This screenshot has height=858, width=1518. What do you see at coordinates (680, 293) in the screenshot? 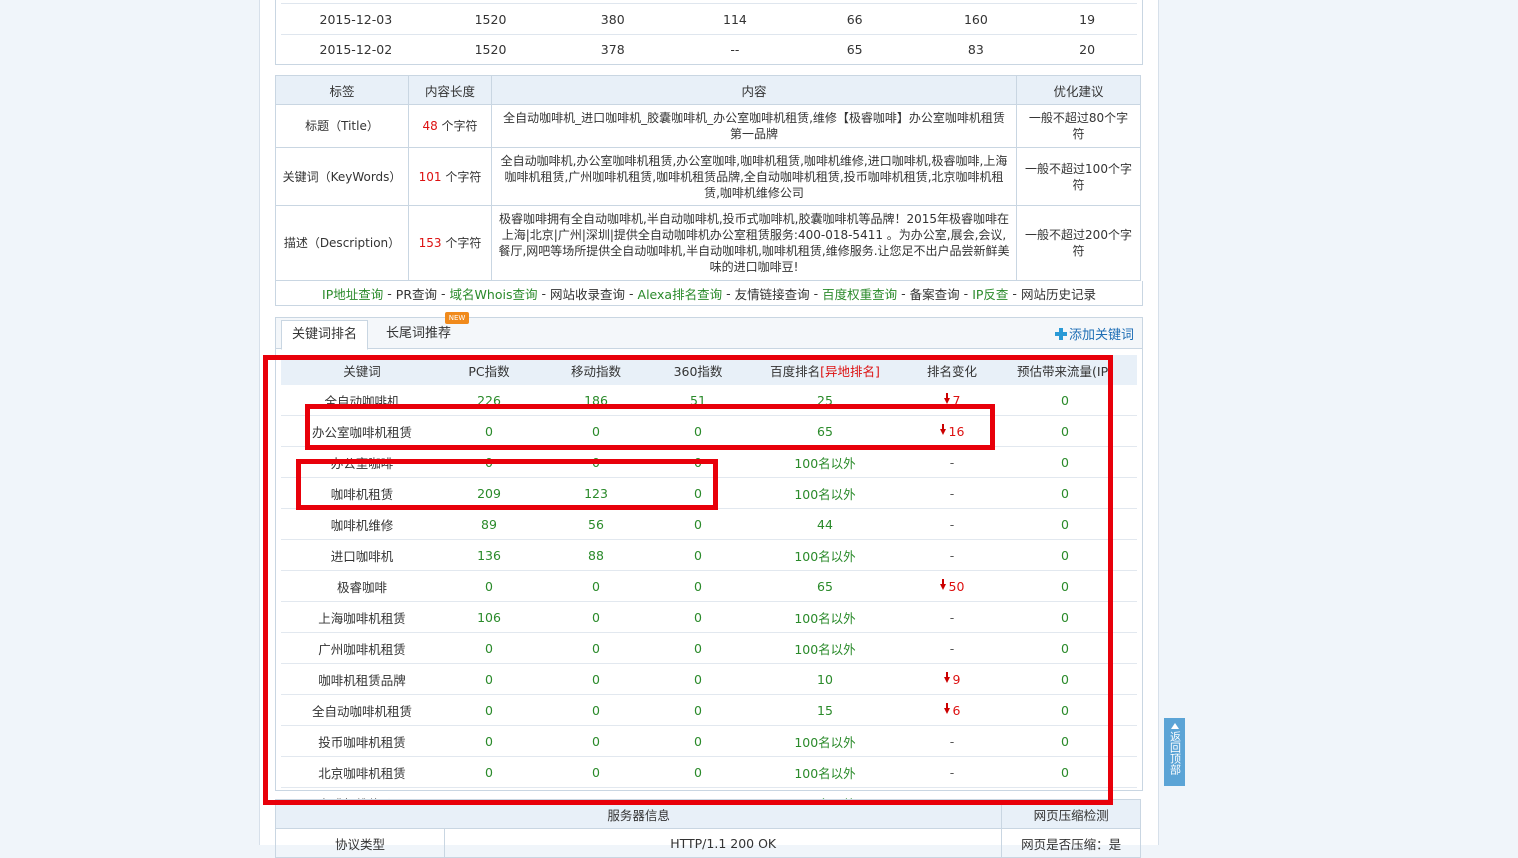
I see `link-alexa: Alexa排名查询` at bounding box center [680, 293].